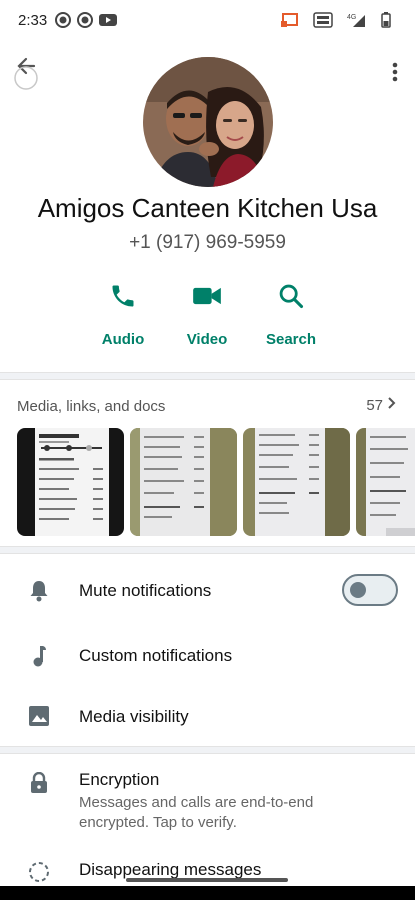  What do you see at coordinates (291, 298) in the screenshot?
I see `search-icon` at bounding box center [291, 298].